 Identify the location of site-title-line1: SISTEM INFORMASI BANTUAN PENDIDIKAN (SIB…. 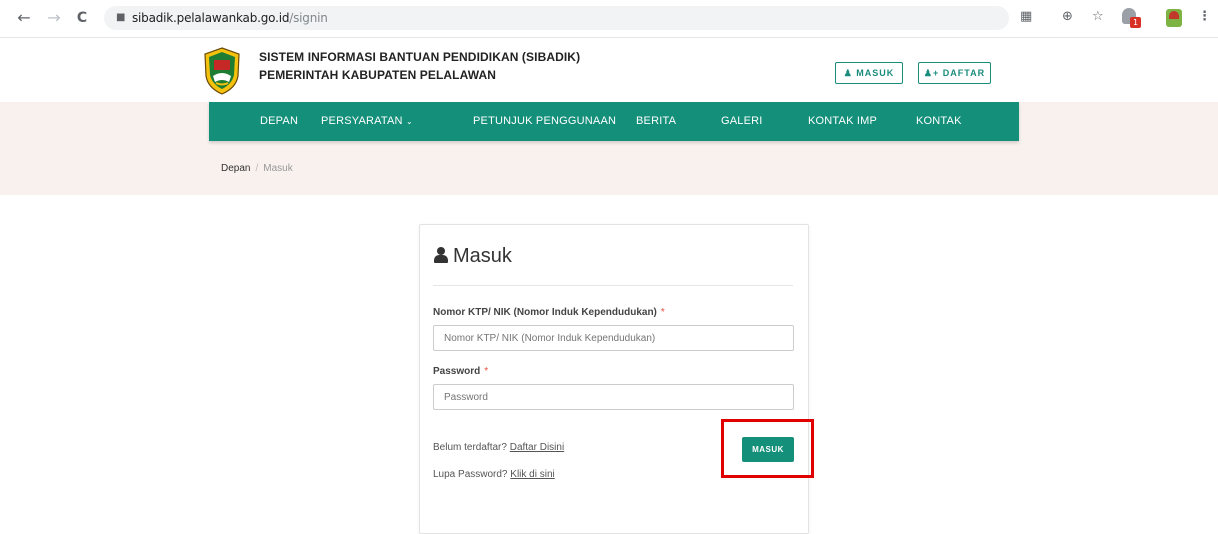
(420, 57).